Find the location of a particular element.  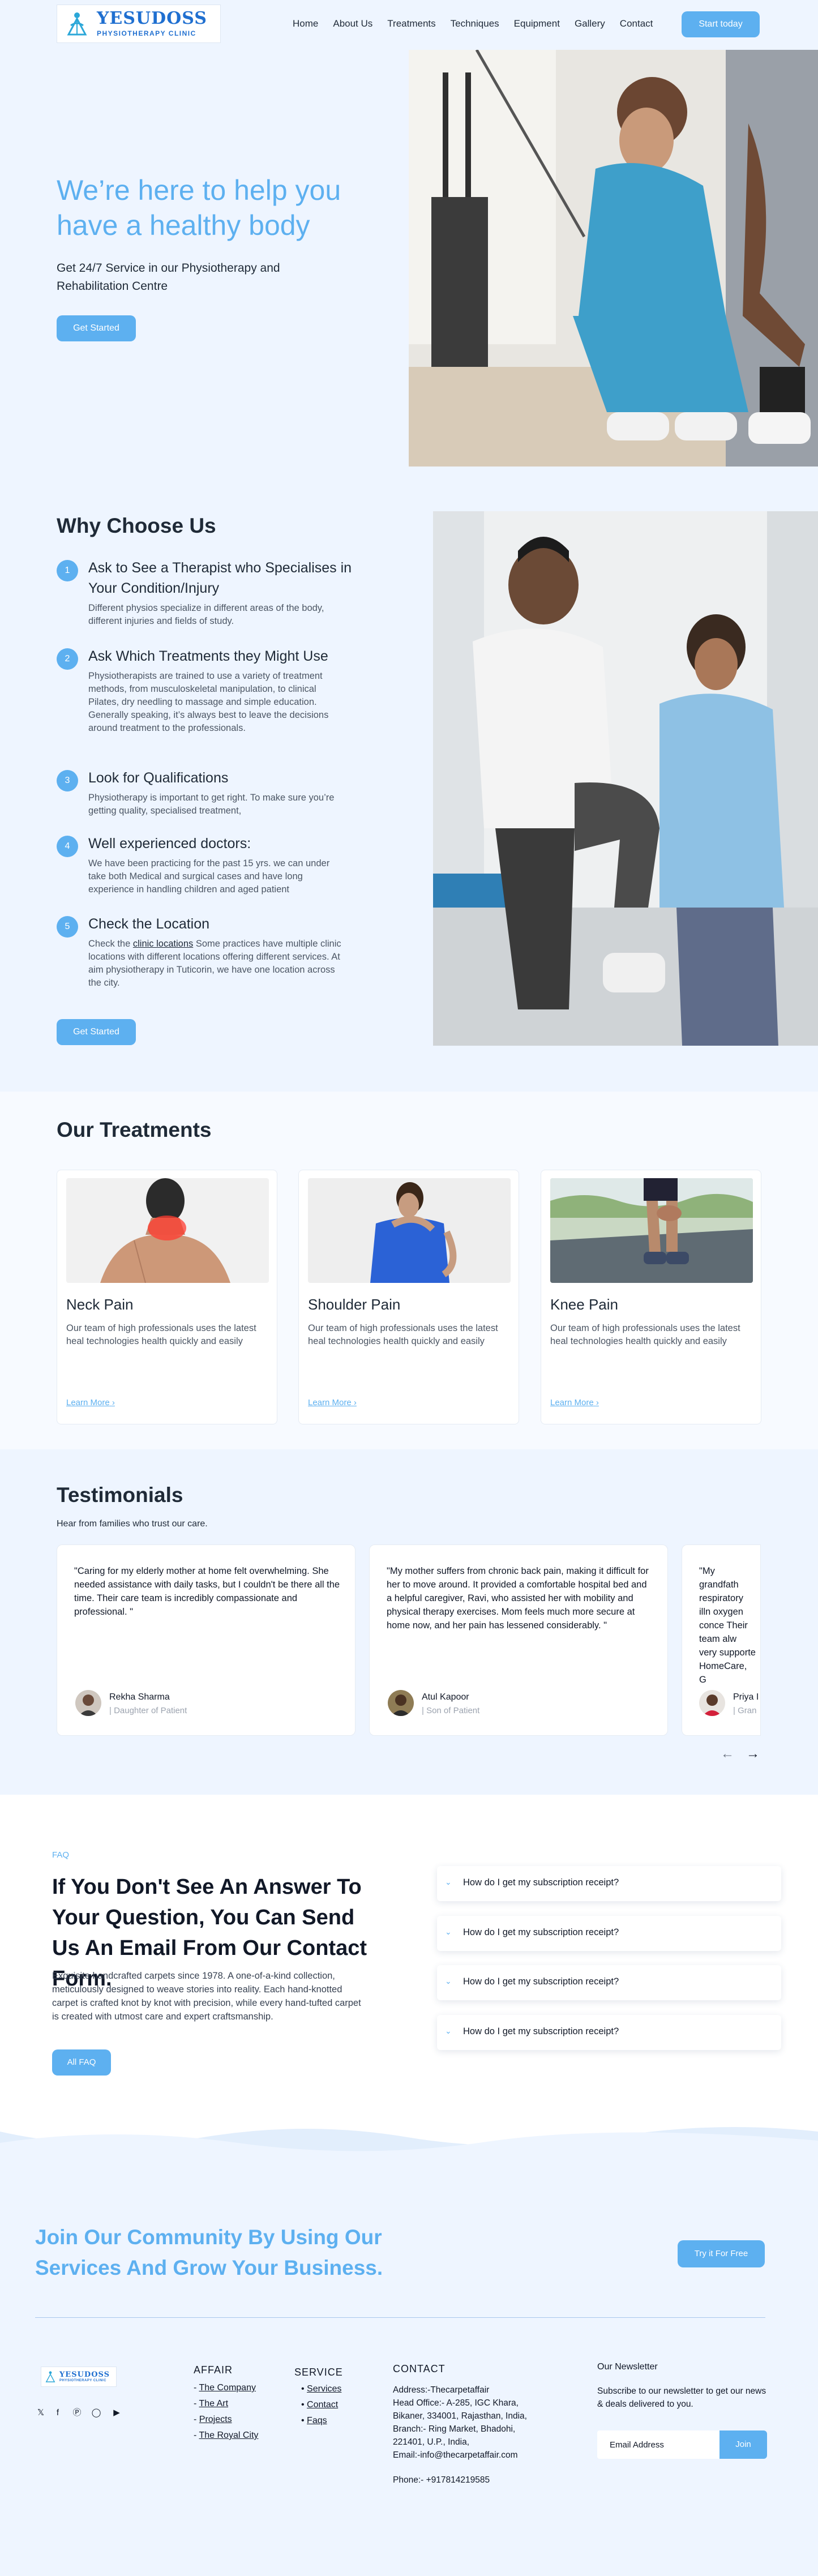

knee-pain-image is located at coordinates (651, 1230).